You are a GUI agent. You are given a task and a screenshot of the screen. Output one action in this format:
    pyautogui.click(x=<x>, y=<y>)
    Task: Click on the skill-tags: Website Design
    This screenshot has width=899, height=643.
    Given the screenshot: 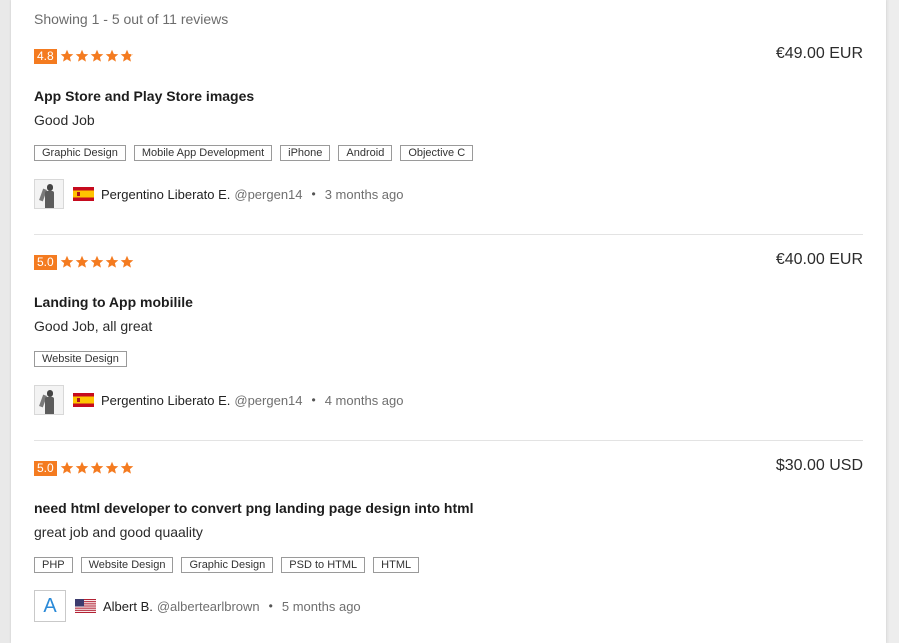 What is the action you would take?
    pyautogui.click(x=80, y=359)
    